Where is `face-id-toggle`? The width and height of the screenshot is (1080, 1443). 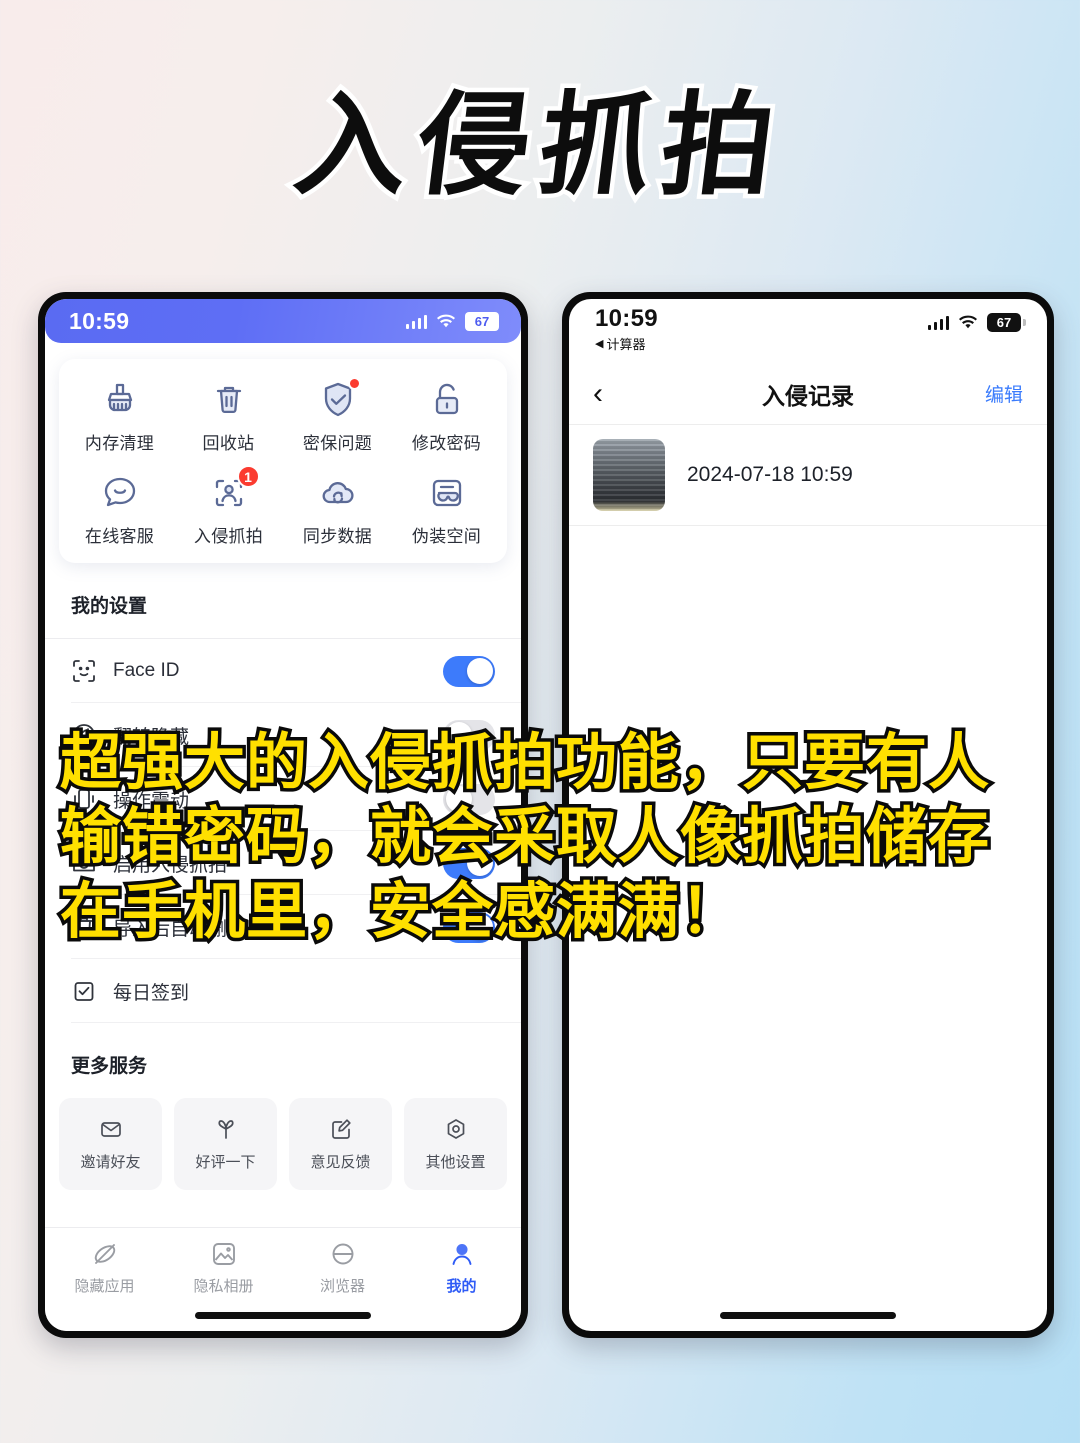 face-id-toggle is located at coordinates (469, 671).